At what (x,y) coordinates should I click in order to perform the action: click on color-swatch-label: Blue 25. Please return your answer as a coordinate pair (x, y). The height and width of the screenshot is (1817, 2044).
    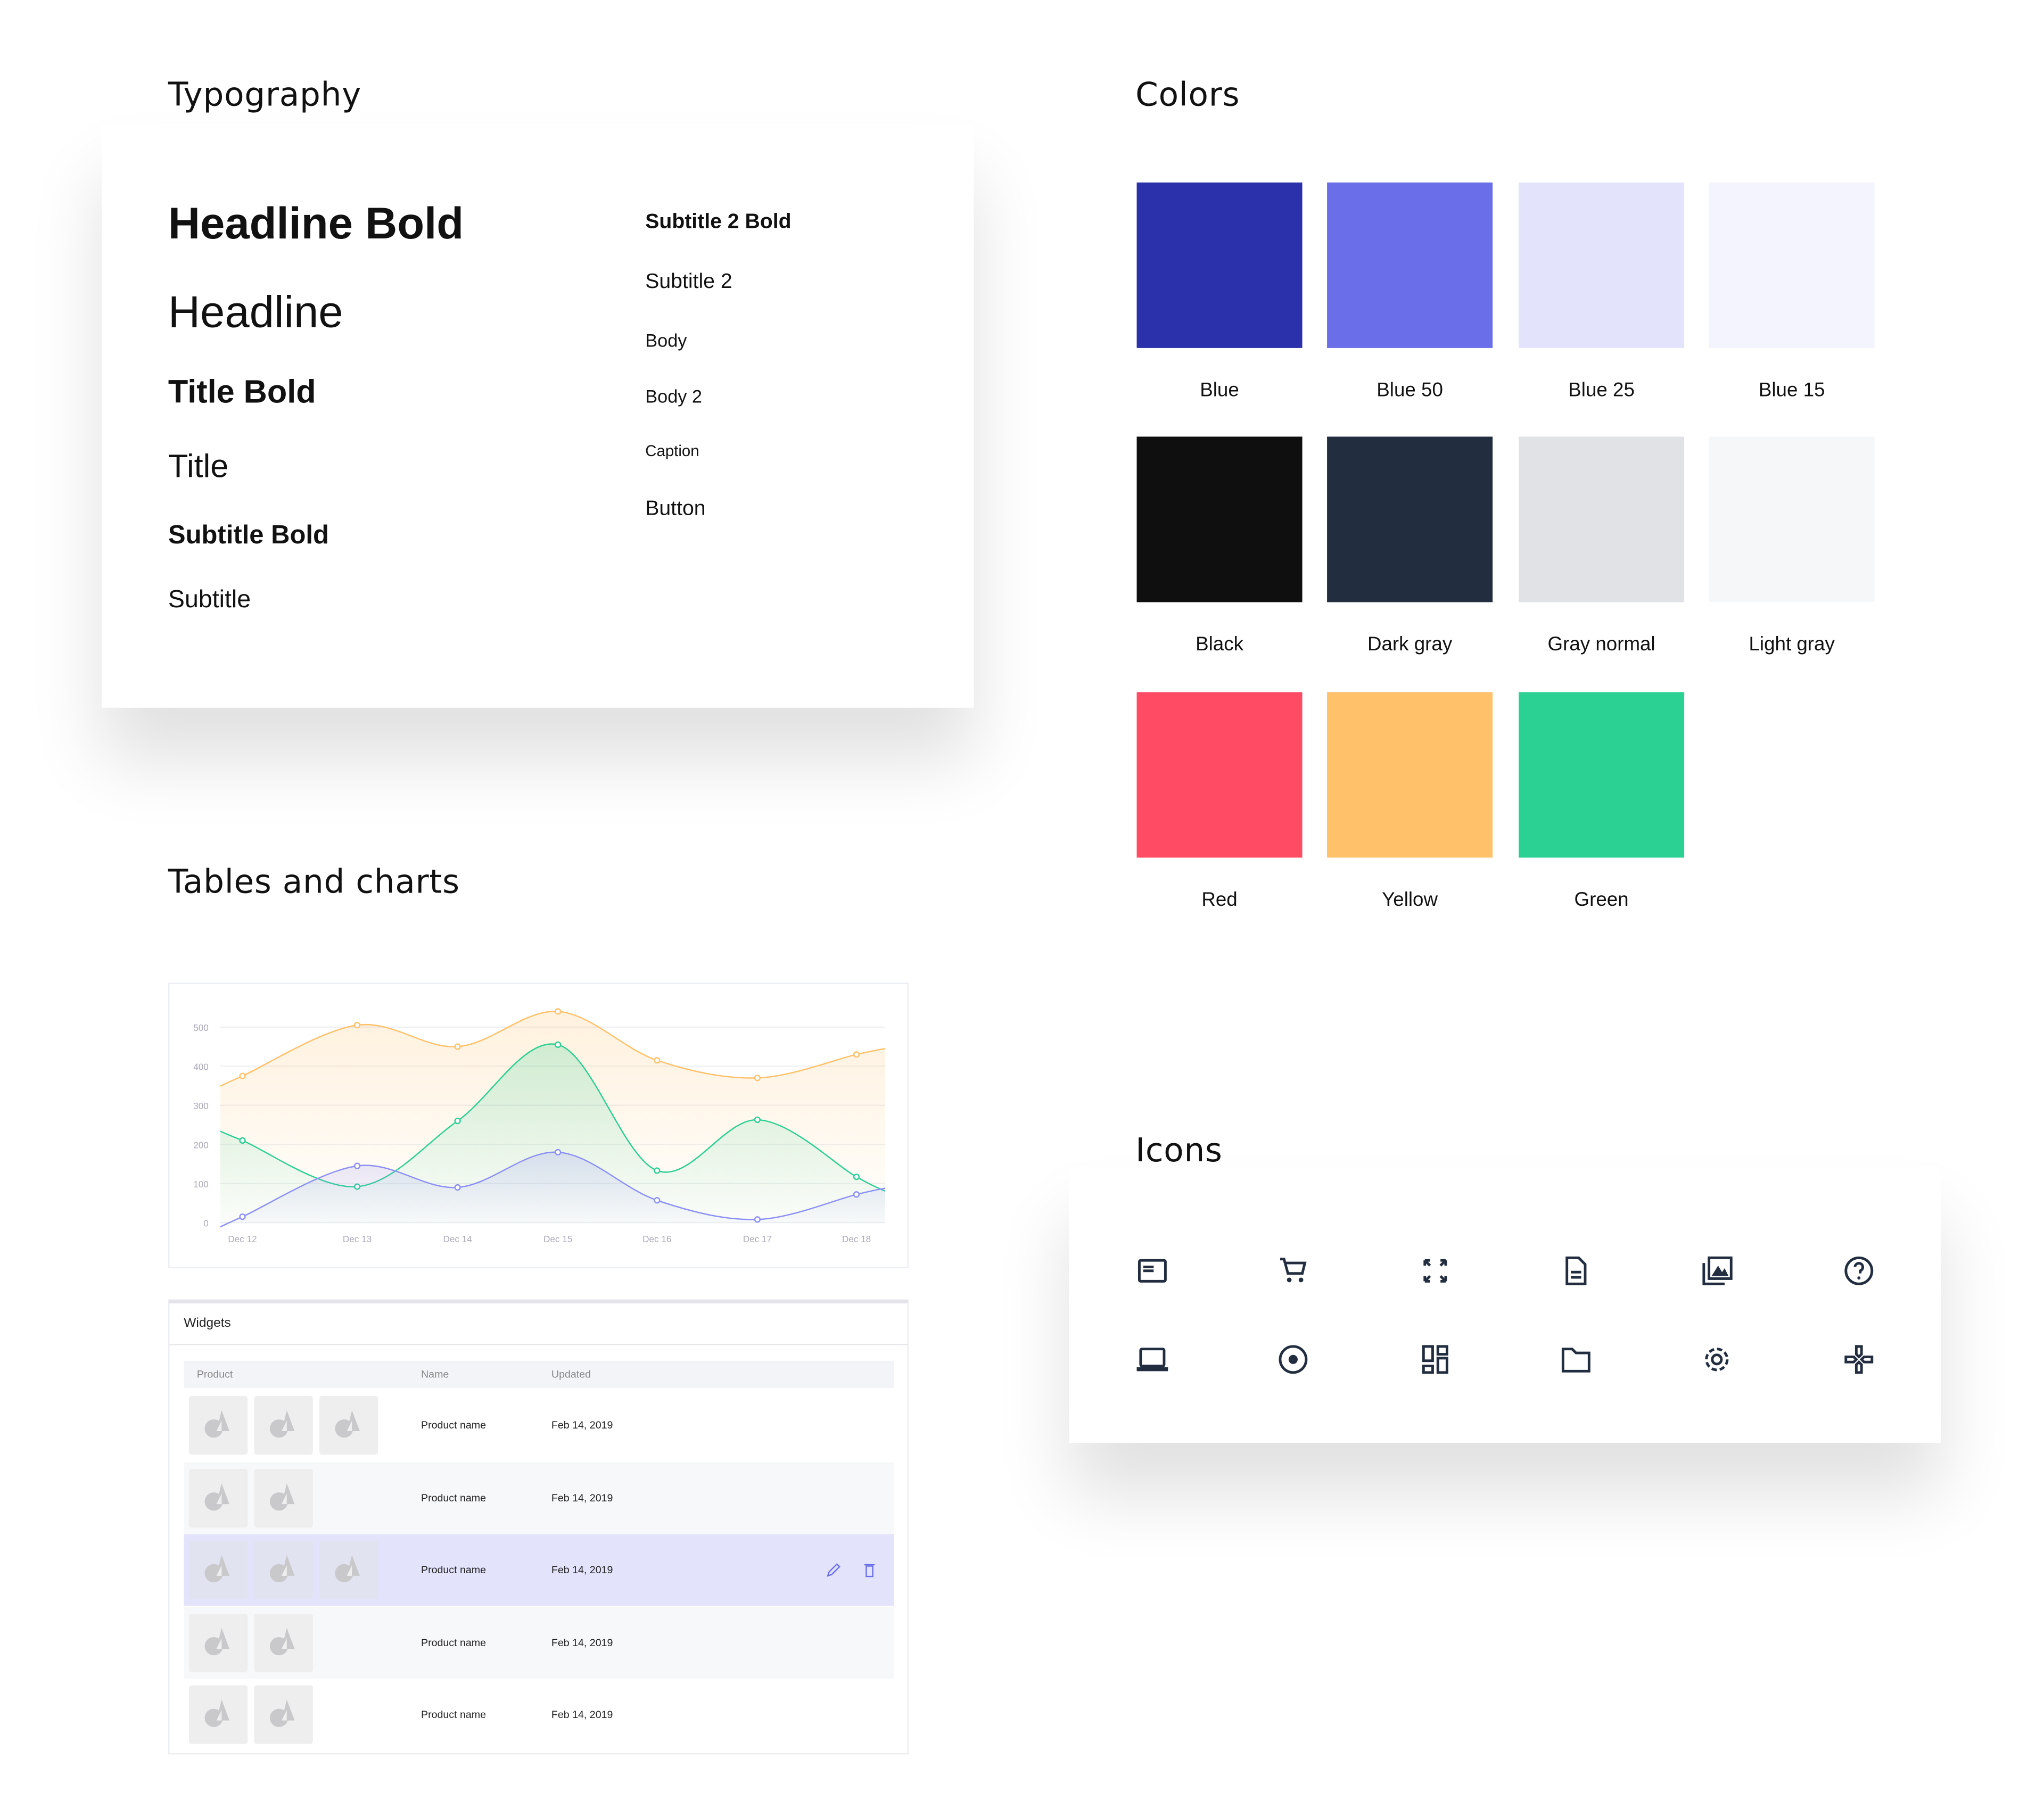
    Looking at the image, I should click on (1602, 390).